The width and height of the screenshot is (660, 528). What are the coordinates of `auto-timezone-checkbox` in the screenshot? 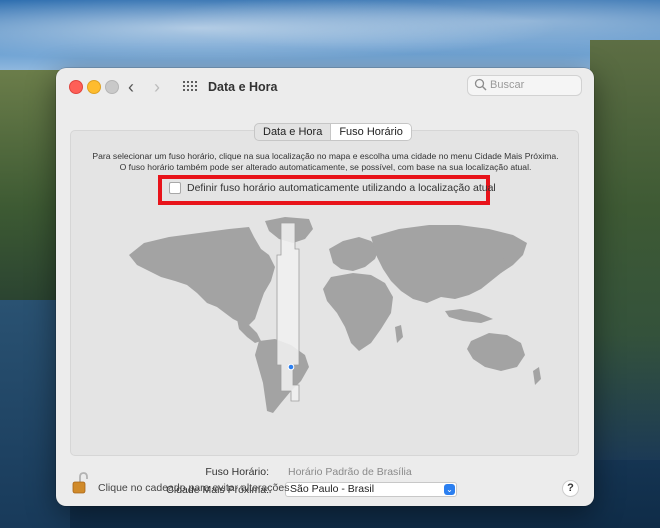 It's located at (175, 188).